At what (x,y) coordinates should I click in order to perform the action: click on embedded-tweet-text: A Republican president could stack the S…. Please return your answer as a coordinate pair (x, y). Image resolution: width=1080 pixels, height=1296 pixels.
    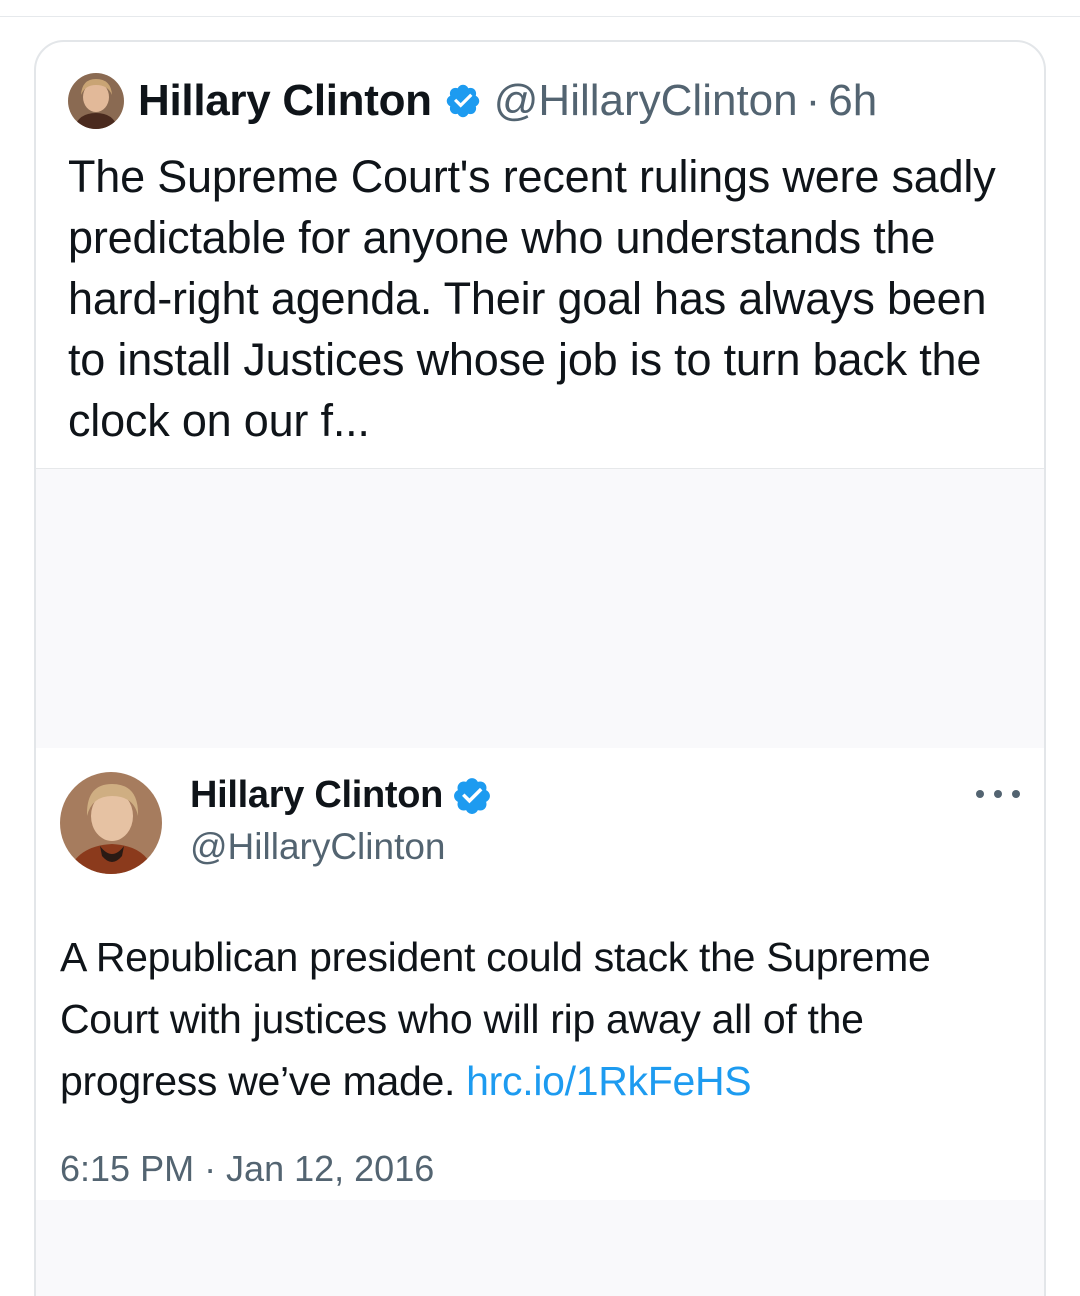
    Looking at the image, I should click on (545, 1019).